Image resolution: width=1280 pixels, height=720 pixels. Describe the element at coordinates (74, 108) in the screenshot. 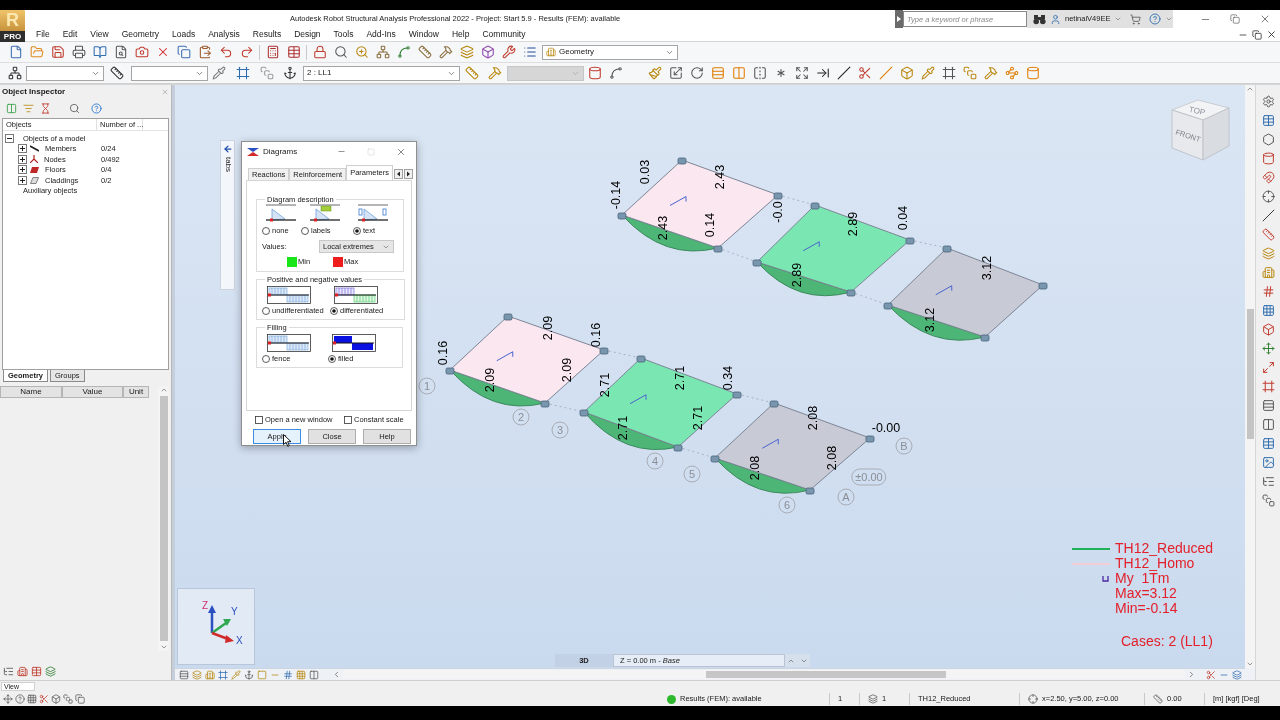

I see `search-icon` at that location.